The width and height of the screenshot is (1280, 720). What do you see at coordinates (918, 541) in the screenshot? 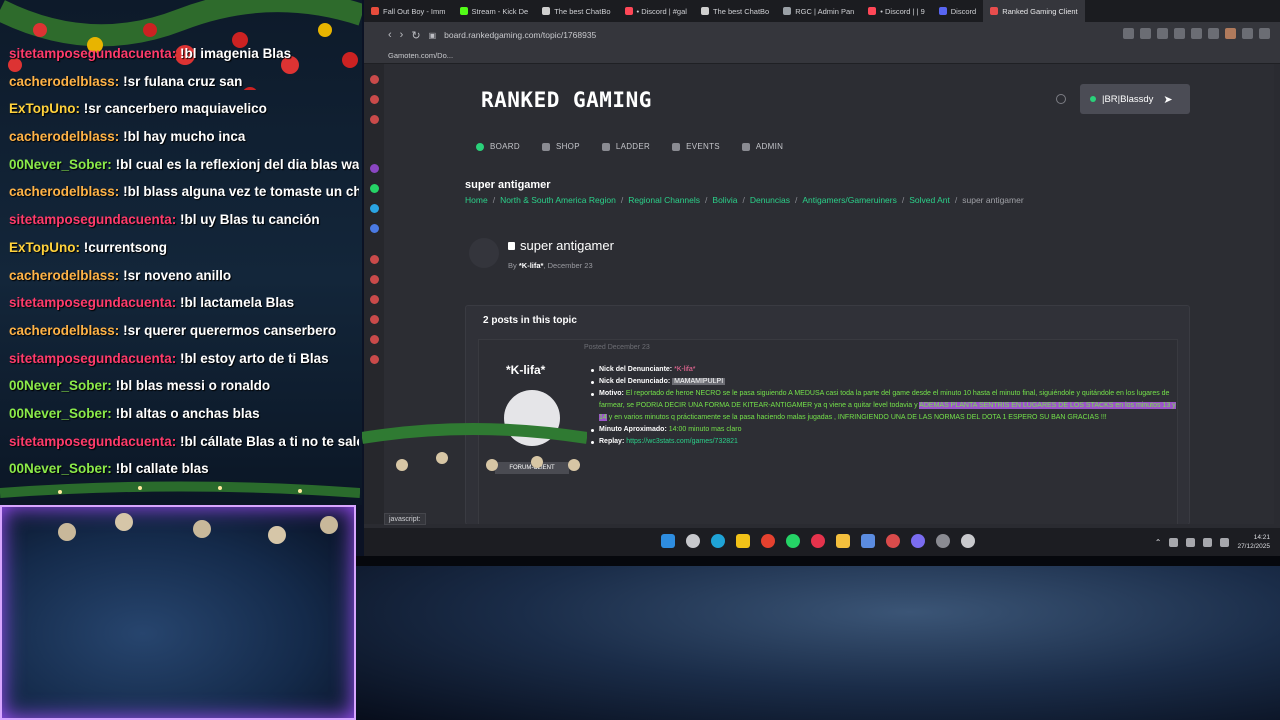
I see `discord-icon` at bounding box center [918, 541].